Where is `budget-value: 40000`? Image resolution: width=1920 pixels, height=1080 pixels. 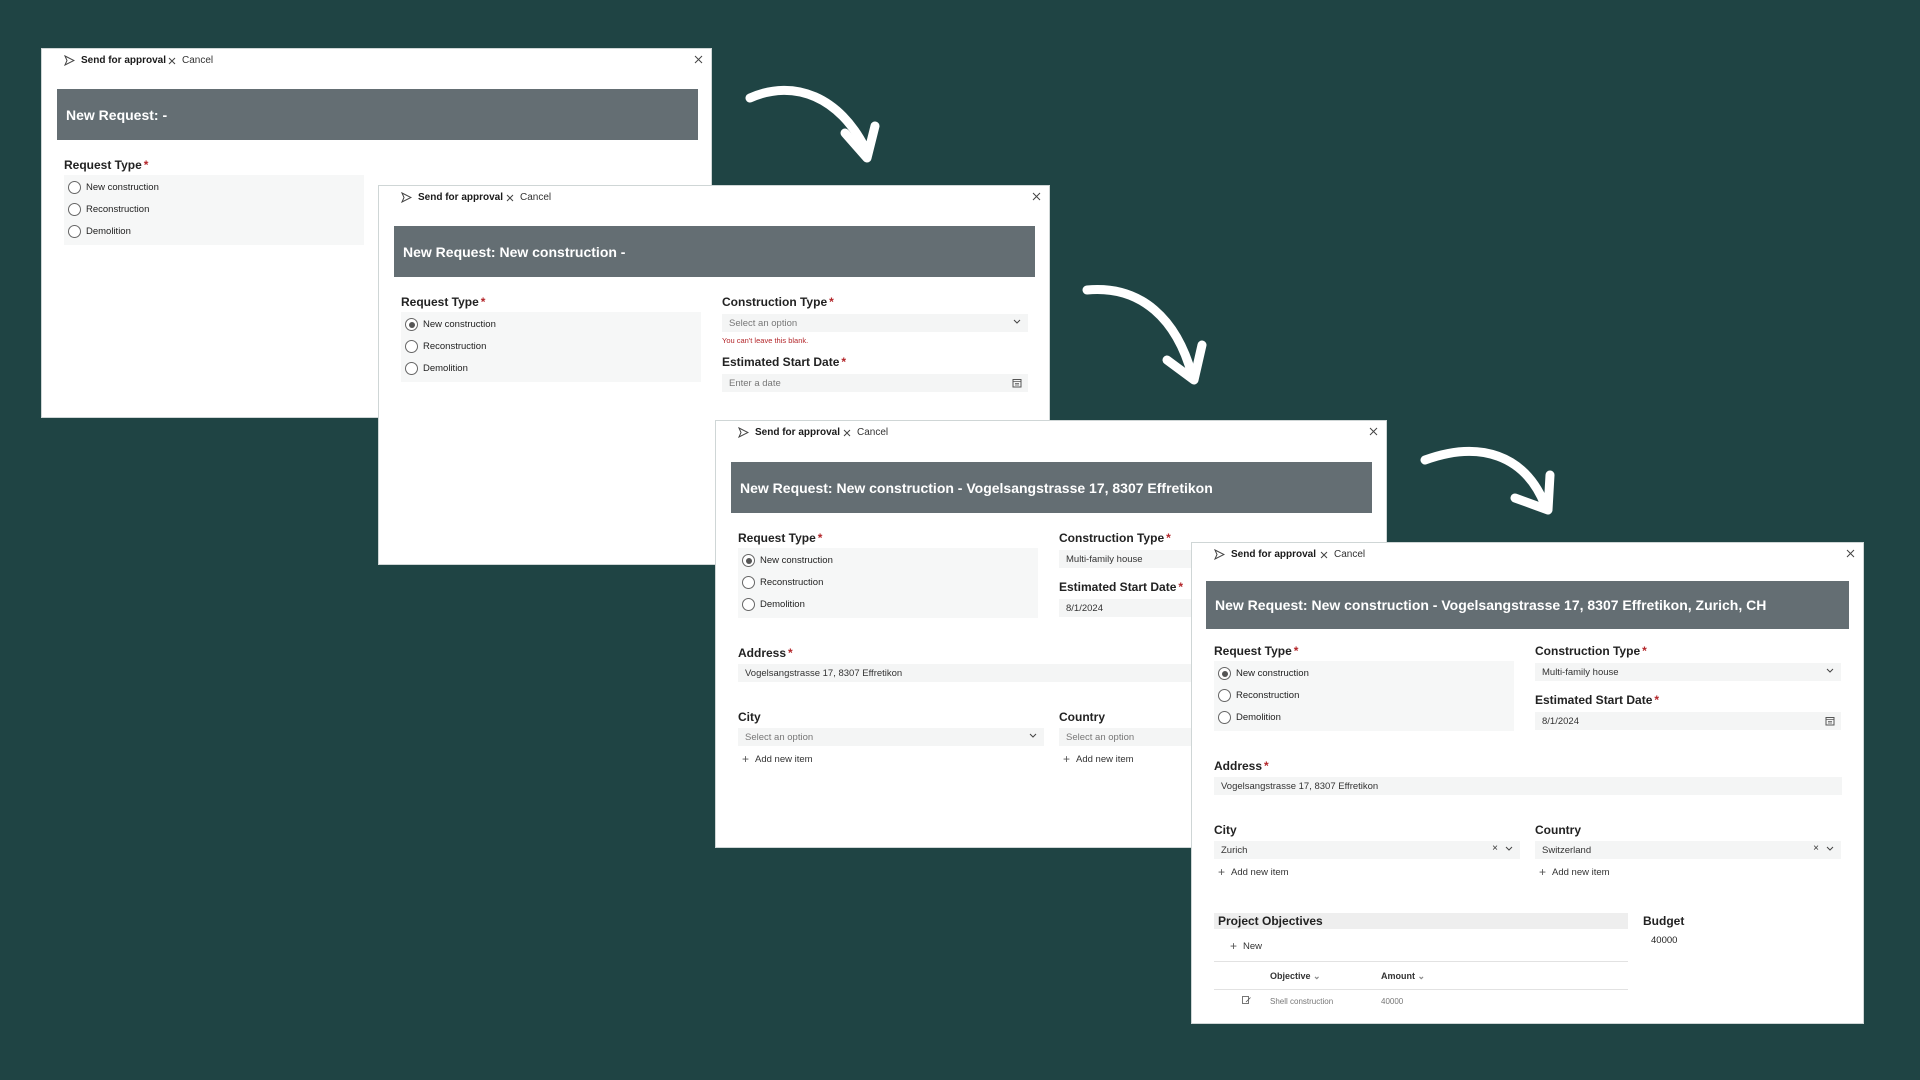
budget-value: 40000 is located at coordinates (1664, 940).